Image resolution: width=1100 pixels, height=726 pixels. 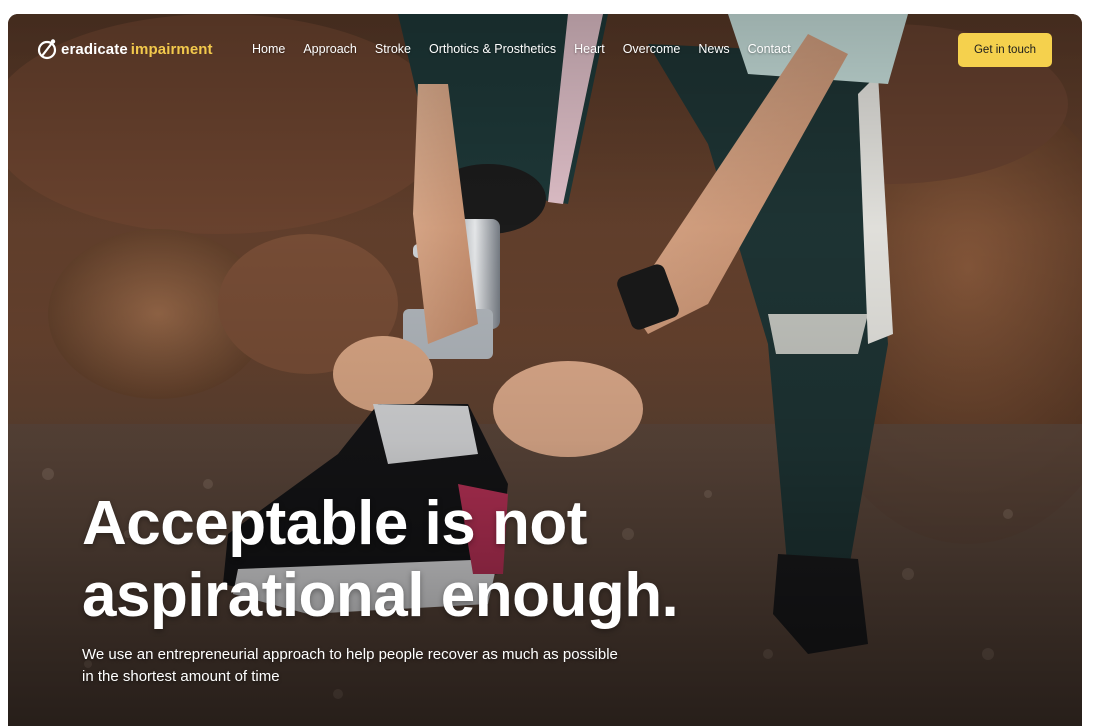 I want to click on logo-text-accent: impairment, so click(x=171, y=49).